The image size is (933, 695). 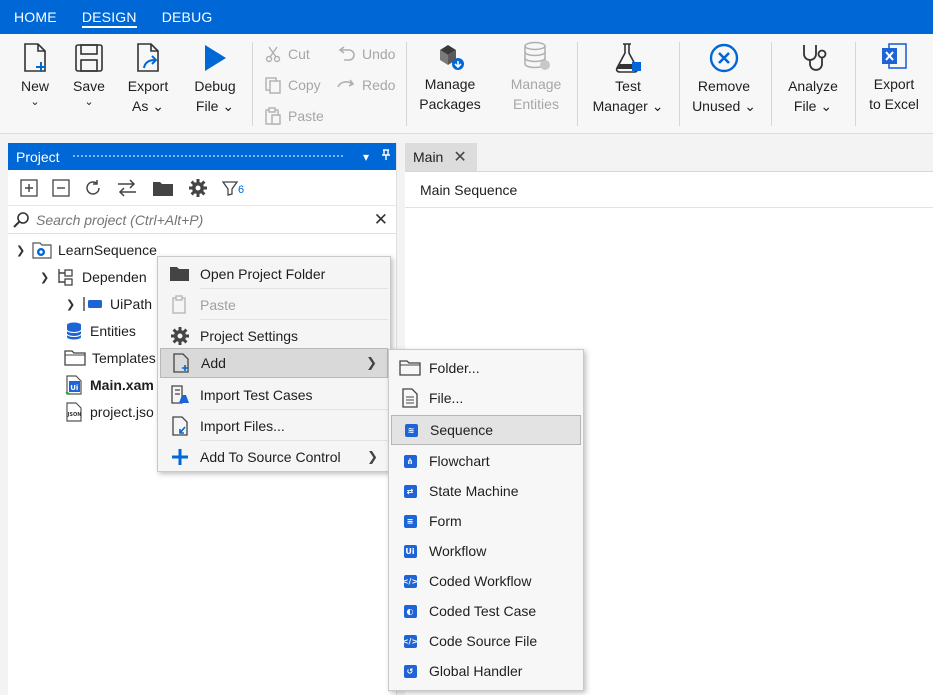 What do you see at coordinates (148, 78) in the screenshot?
I see `export-as-button: Export As ⌄` at bounding box center [148, 78].